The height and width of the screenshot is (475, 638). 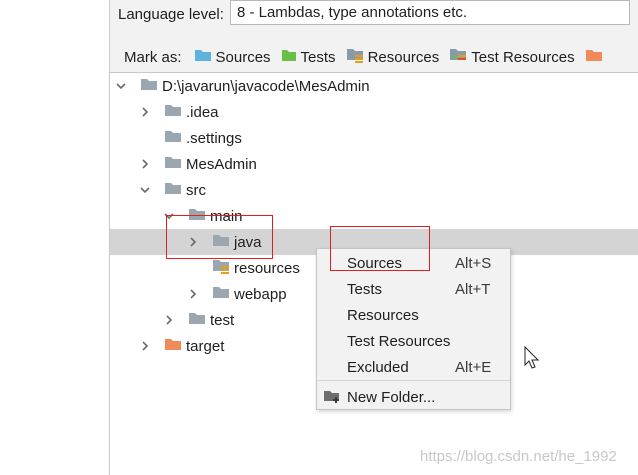 I want to click on mark-sources-button: Sources, so click(x=232, y=57).